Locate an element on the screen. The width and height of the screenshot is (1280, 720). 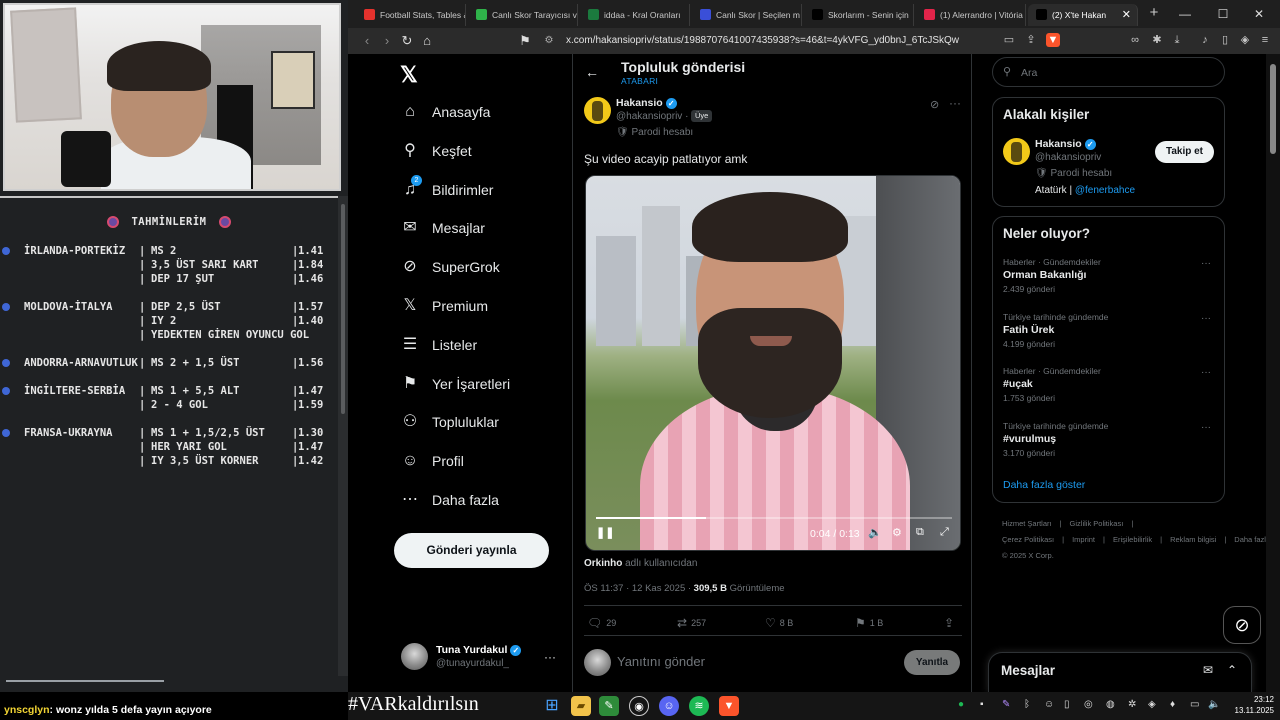
back-icon: ‹ is located at coordinates (367, 41).